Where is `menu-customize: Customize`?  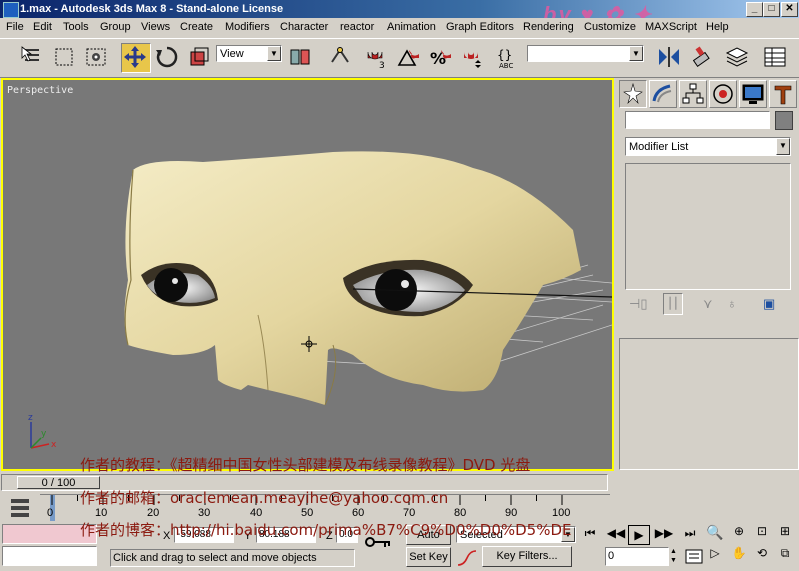 menu-customize: Customize is located at coordinates (610, 27).